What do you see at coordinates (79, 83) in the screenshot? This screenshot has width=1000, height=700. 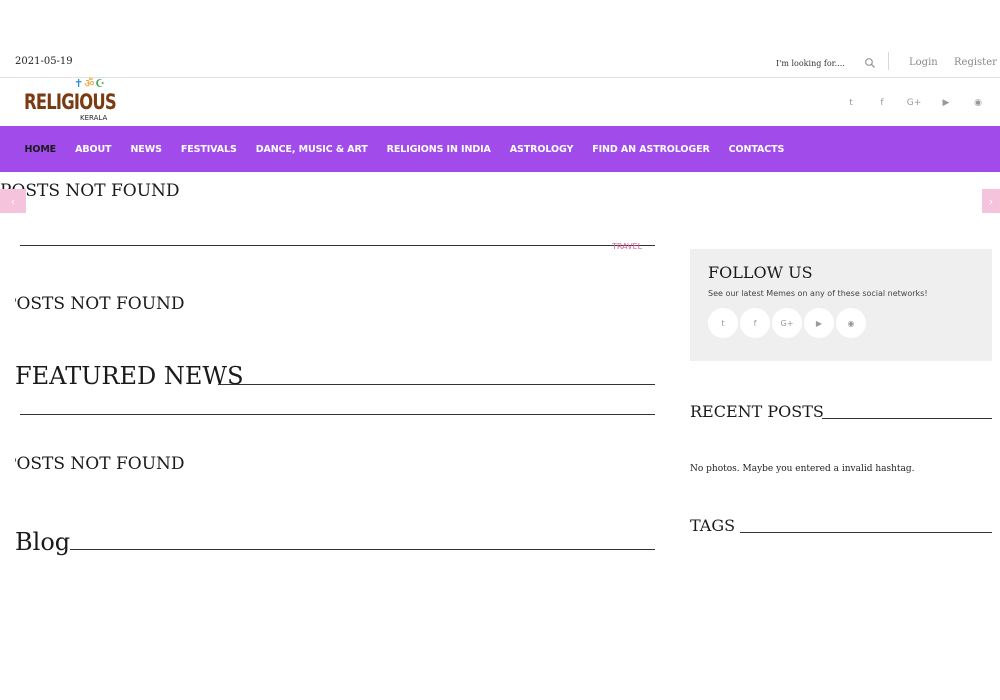 I see `cross-icon: ✝` at bounding box center [79, 83].